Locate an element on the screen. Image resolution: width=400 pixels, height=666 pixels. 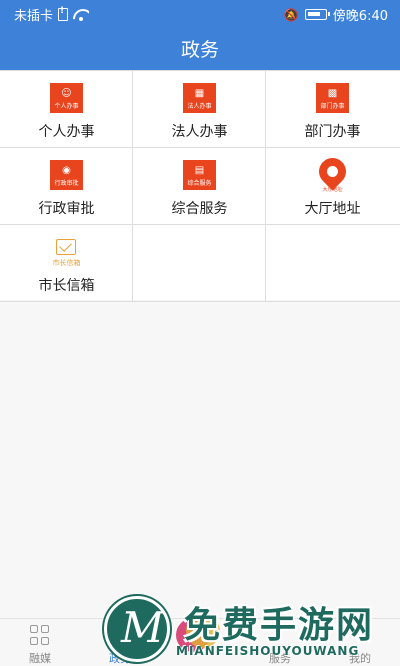
grid-item-hall-address: 大厅地址 大厅地址 is located at coordinates (333, 186).